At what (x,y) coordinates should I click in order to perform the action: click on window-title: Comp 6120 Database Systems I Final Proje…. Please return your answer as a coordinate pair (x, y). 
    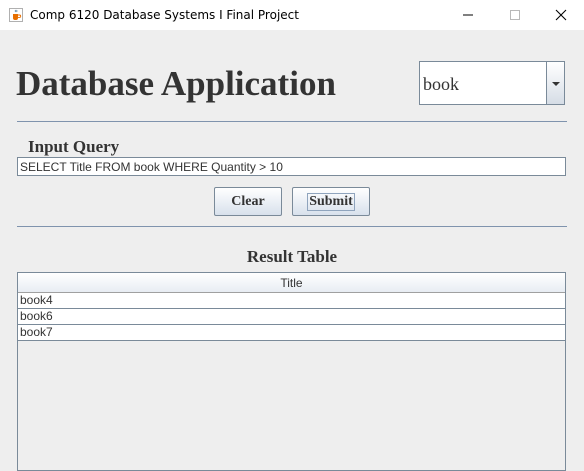
    Looking at the image, I should click on (164, 15).